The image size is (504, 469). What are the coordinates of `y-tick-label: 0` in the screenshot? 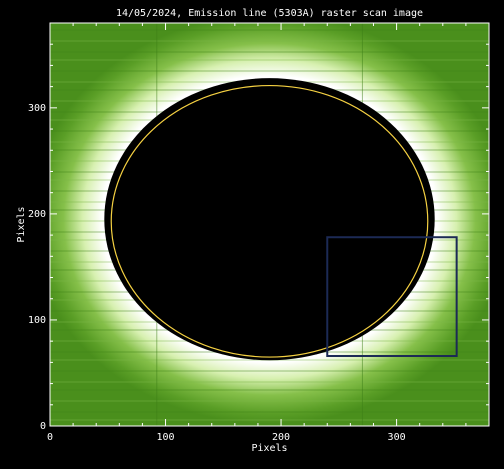 It's located at (43, 426).